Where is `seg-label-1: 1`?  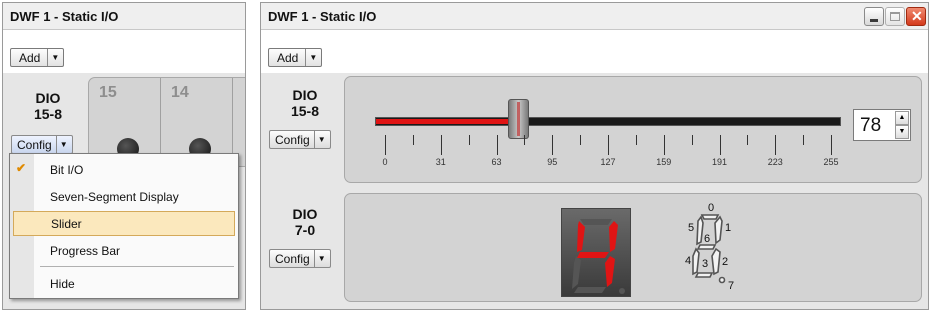 seg-label-1: 1 is located at coordinates (728, 228).